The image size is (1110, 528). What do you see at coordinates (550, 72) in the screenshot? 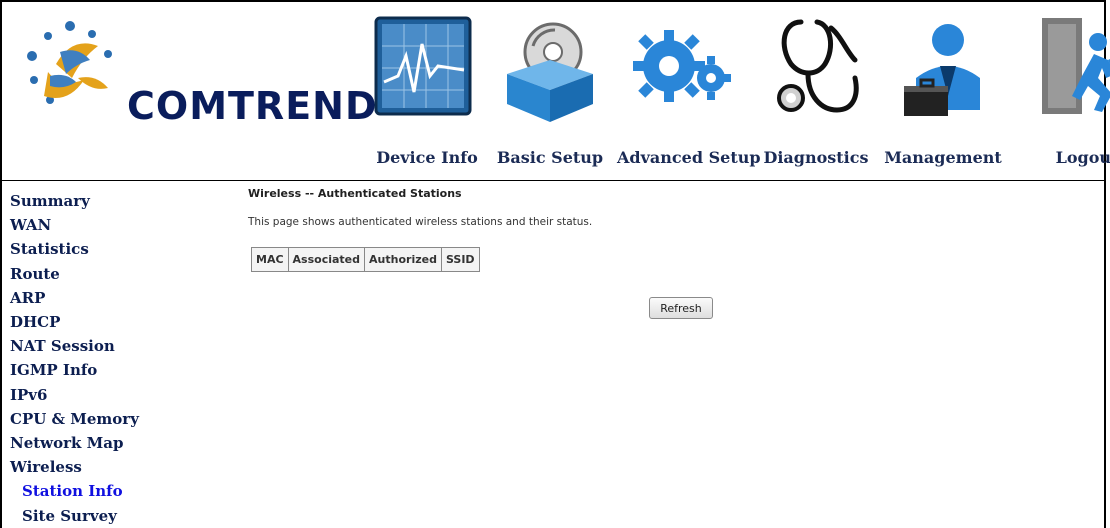
I see `box-disc-icon` at bounding box center [550, 72].